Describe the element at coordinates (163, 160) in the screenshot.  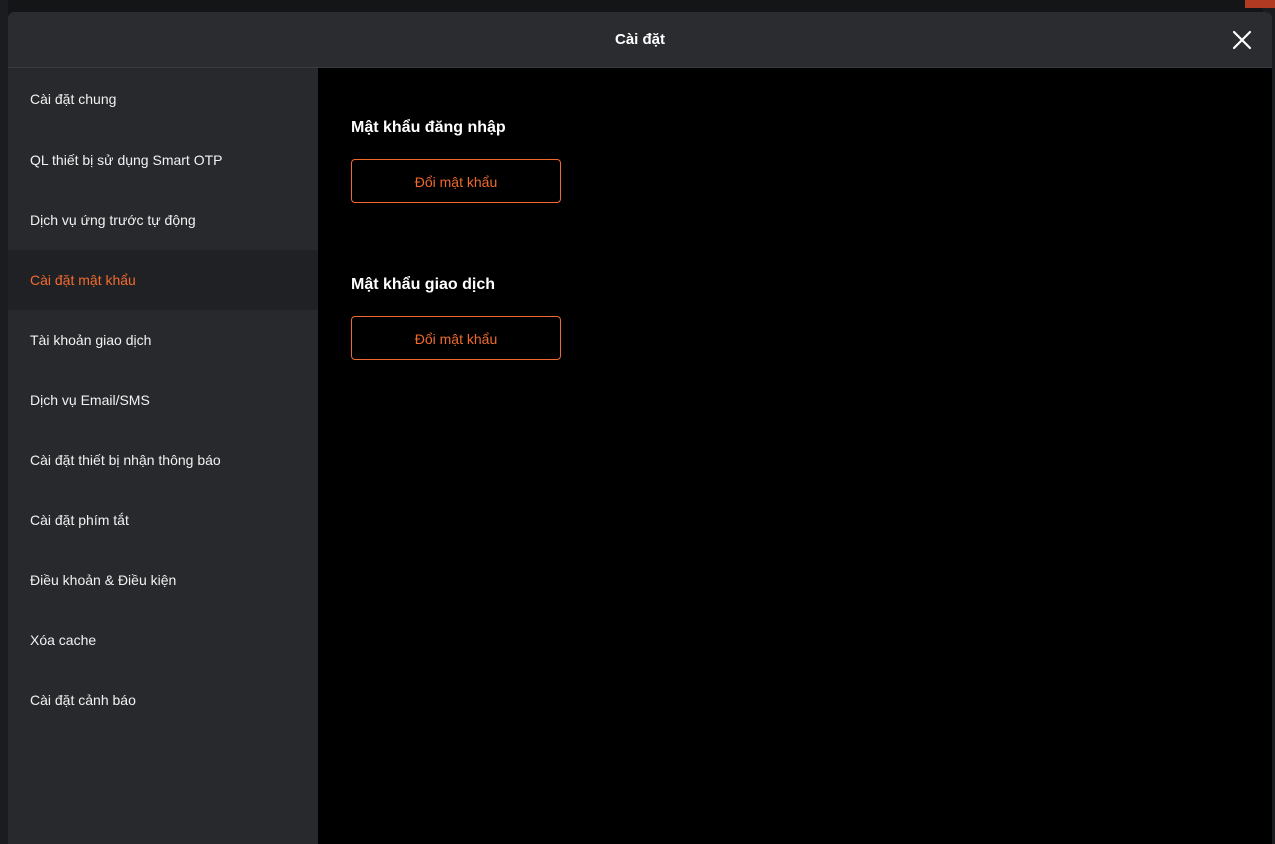
I see `sidebar-item-smart-otp-devices: QL thiết bị sử dụng Smart OTP` at that location.